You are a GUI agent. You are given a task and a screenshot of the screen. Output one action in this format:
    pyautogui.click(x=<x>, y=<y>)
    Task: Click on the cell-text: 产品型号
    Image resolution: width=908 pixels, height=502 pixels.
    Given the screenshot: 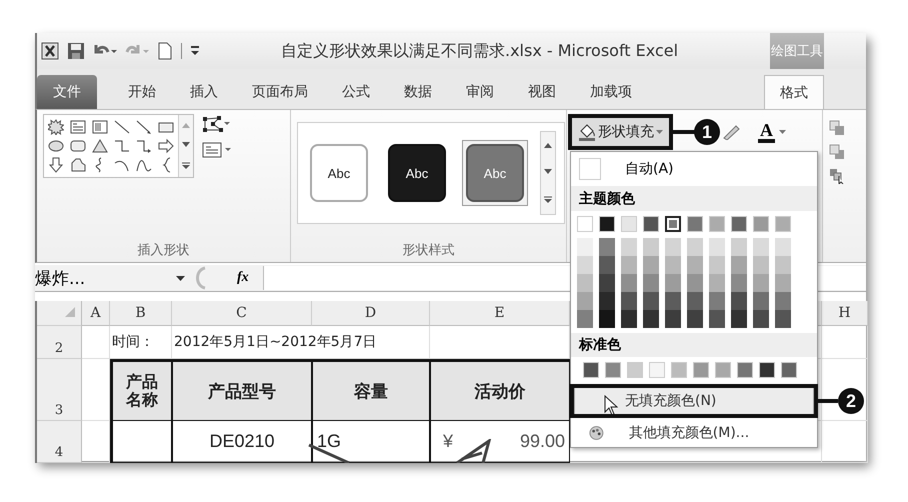 What is the action you would take?
    pyautogui.click(x=242, y=391)
    